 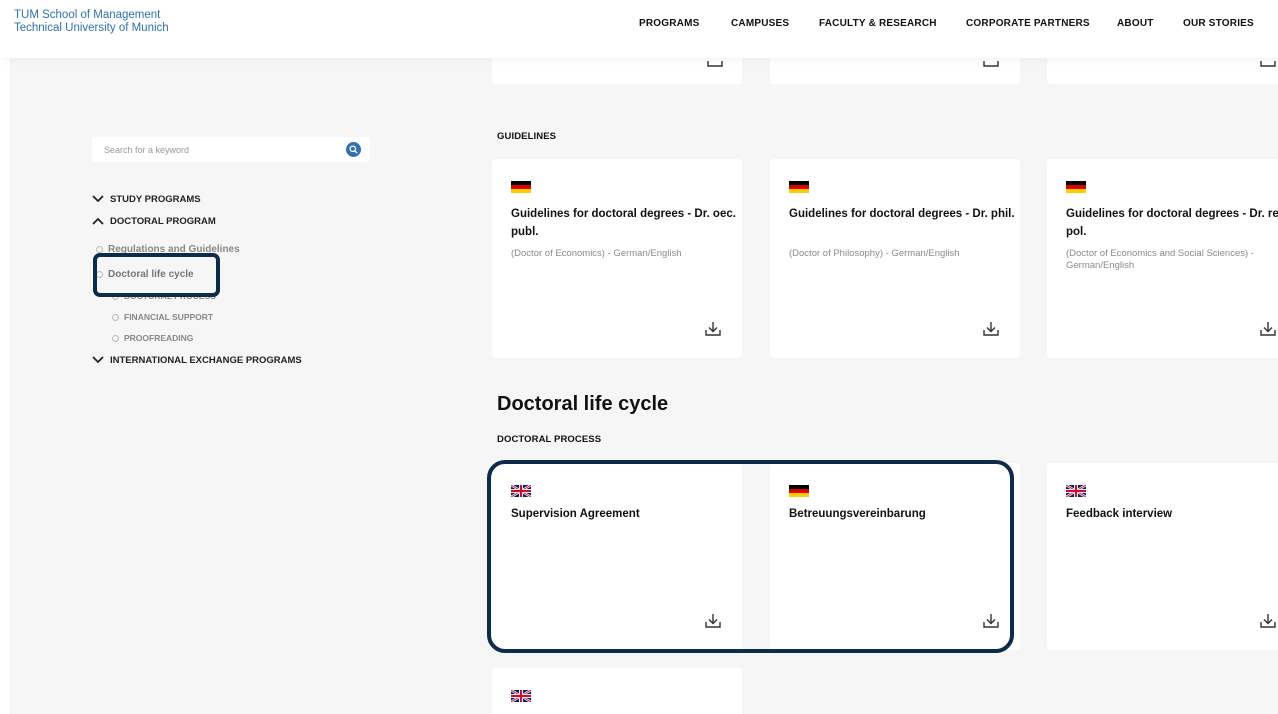 What do you see at coordinates (895, 556) in the screenshot?
I see `process-card-betreuungsvereinbarung: Betreuungsvereinbarung` at bounding box center [895, 556].